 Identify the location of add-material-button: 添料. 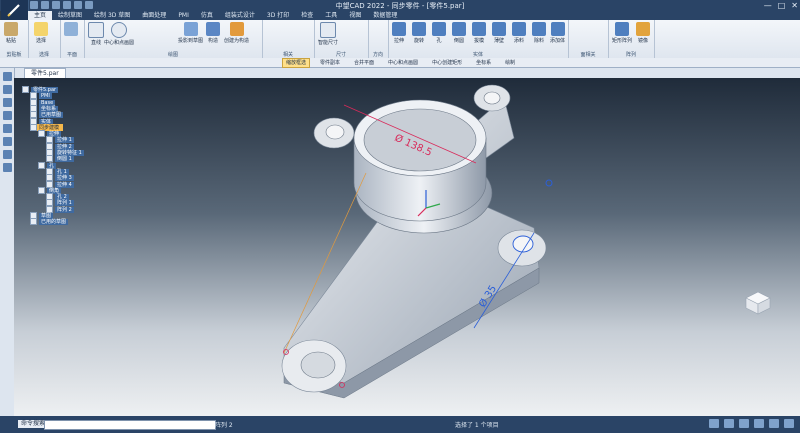
(519, 33).